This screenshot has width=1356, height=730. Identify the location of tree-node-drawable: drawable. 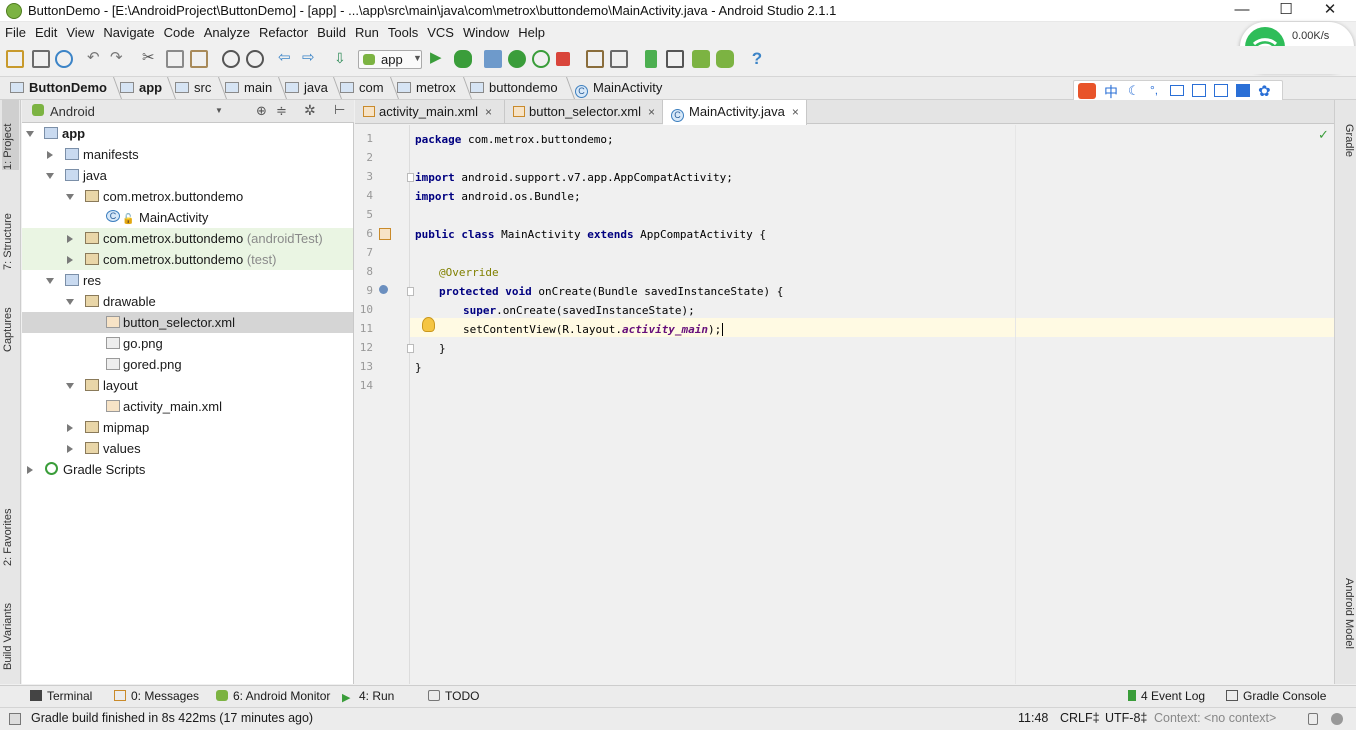
(187, 301).